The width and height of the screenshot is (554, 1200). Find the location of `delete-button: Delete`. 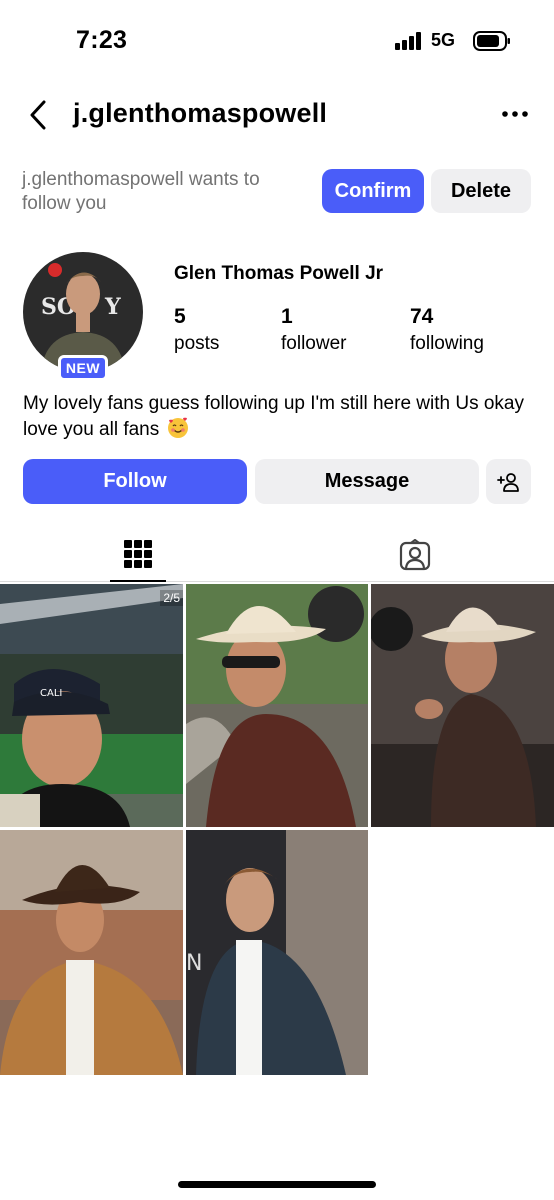

delete-button: Delete is located at coordinates (481, 191).